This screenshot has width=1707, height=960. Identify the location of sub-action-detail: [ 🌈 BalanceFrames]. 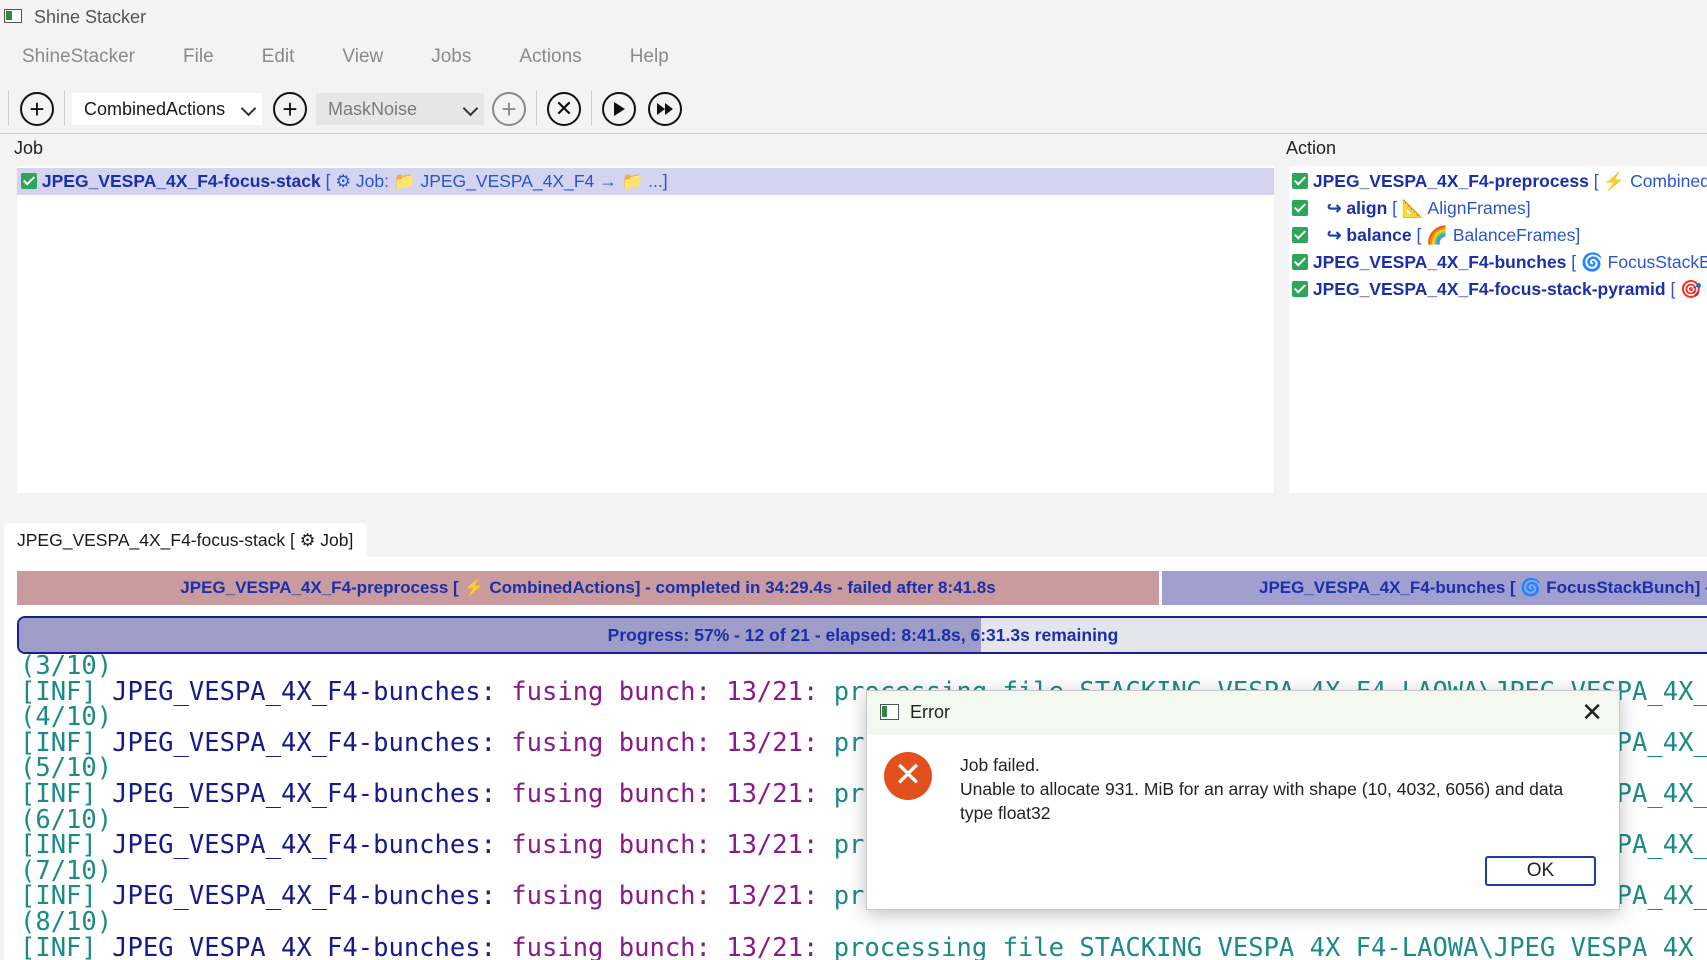
(1498, 235).